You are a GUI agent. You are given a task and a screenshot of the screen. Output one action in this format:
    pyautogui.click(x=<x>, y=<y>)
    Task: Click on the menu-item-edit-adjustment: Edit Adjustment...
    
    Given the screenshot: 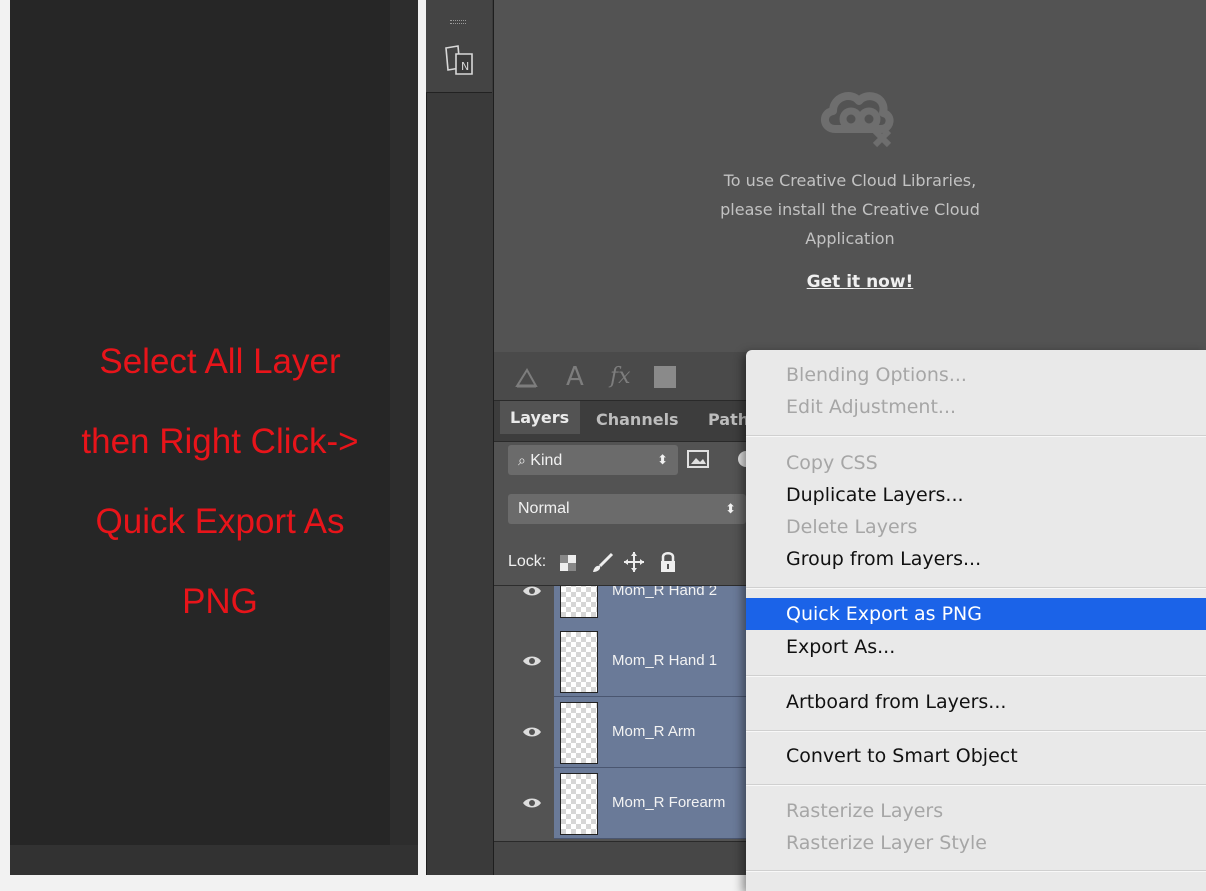 What is the action you would take?
    pyautogui.click(x=871, y=407)
    